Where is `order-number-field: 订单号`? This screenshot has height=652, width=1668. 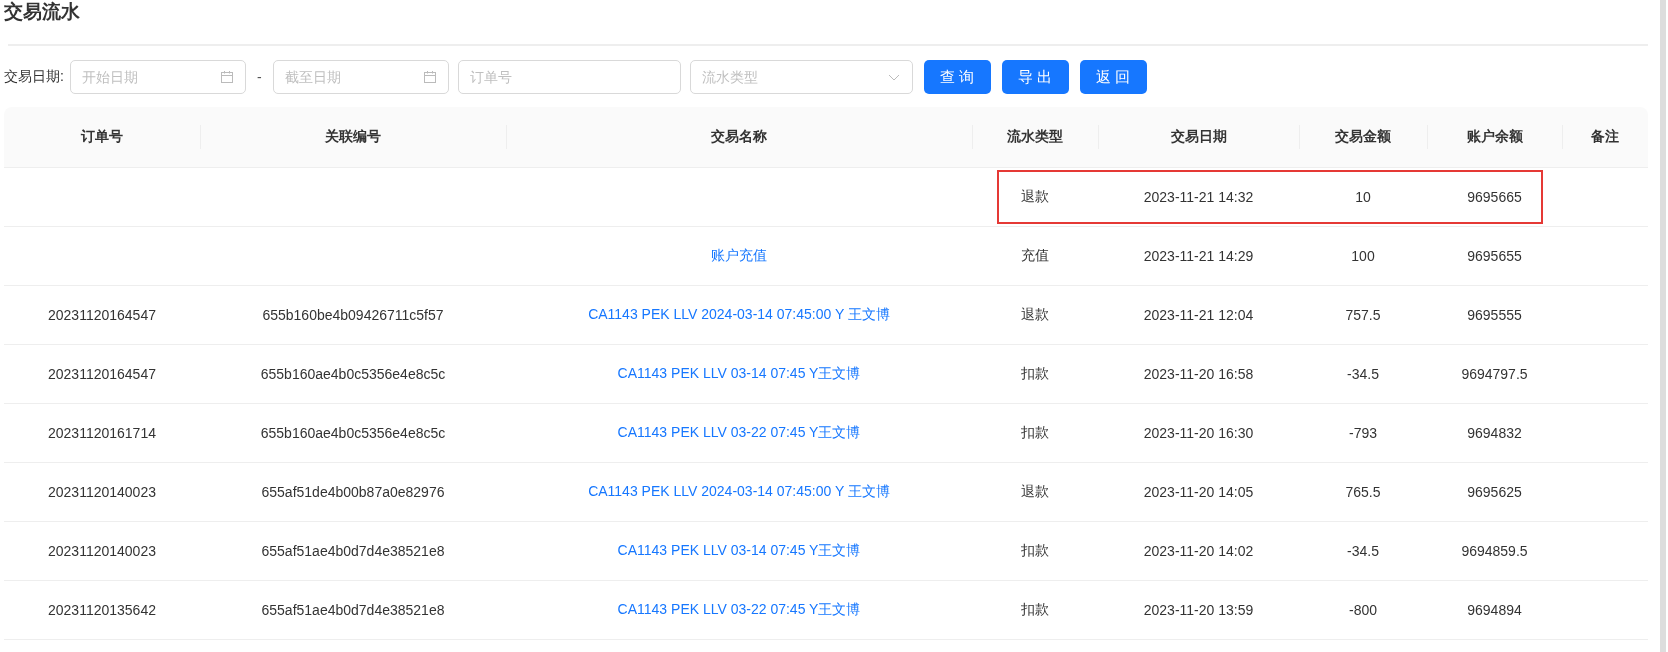
order-number-field: 订单号 is located at coordinates (569, 77).